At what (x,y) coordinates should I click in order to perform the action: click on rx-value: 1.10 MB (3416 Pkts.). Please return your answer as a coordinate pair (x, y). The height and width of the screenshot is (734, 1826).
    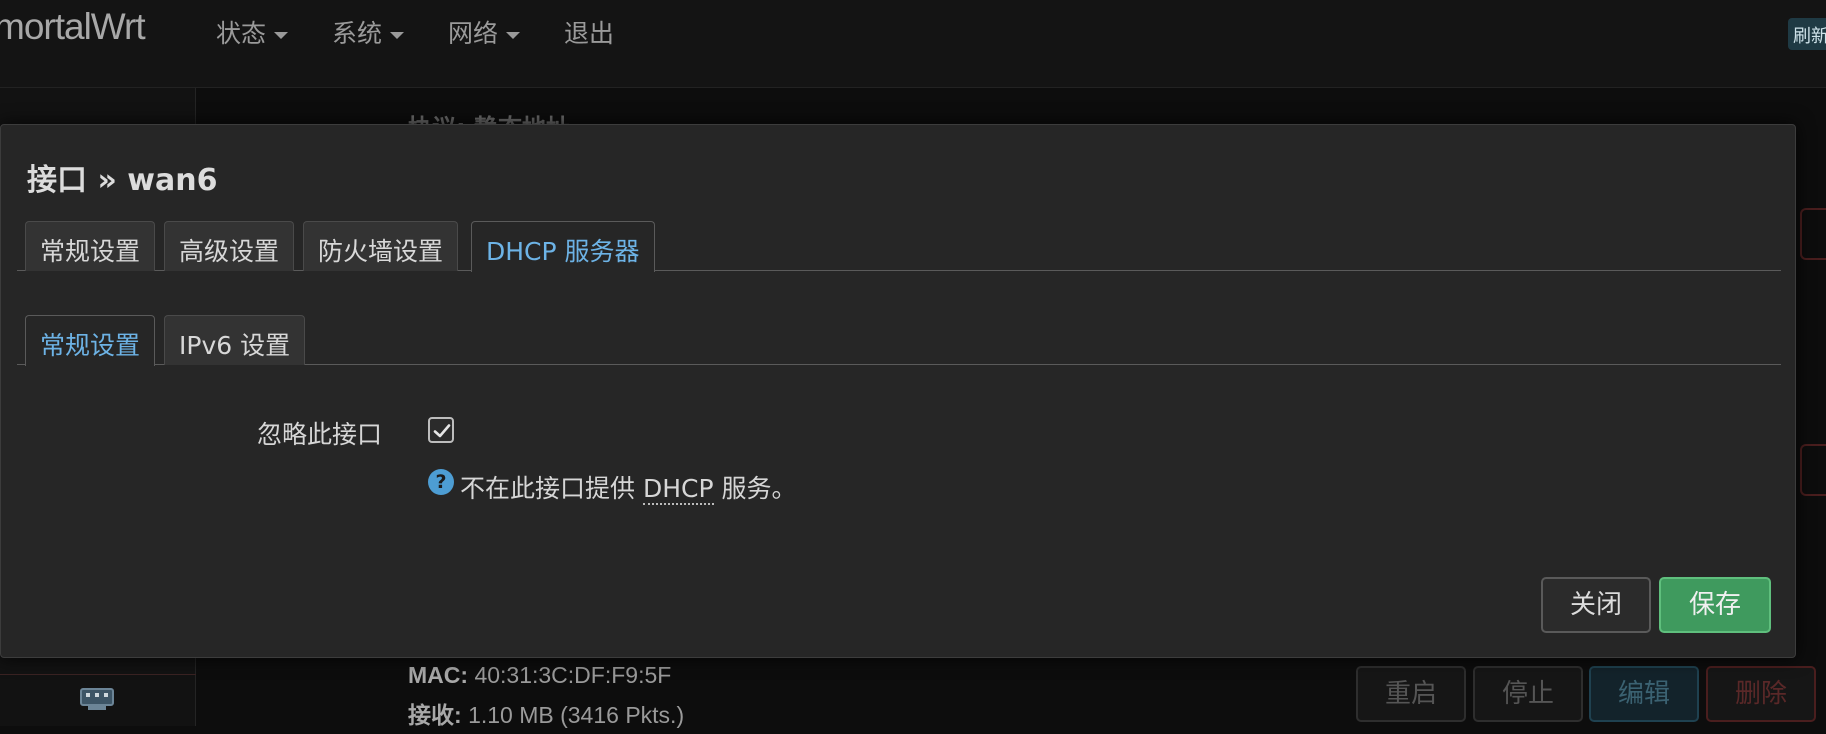
    Looking at the image, I should click on (576, 715).